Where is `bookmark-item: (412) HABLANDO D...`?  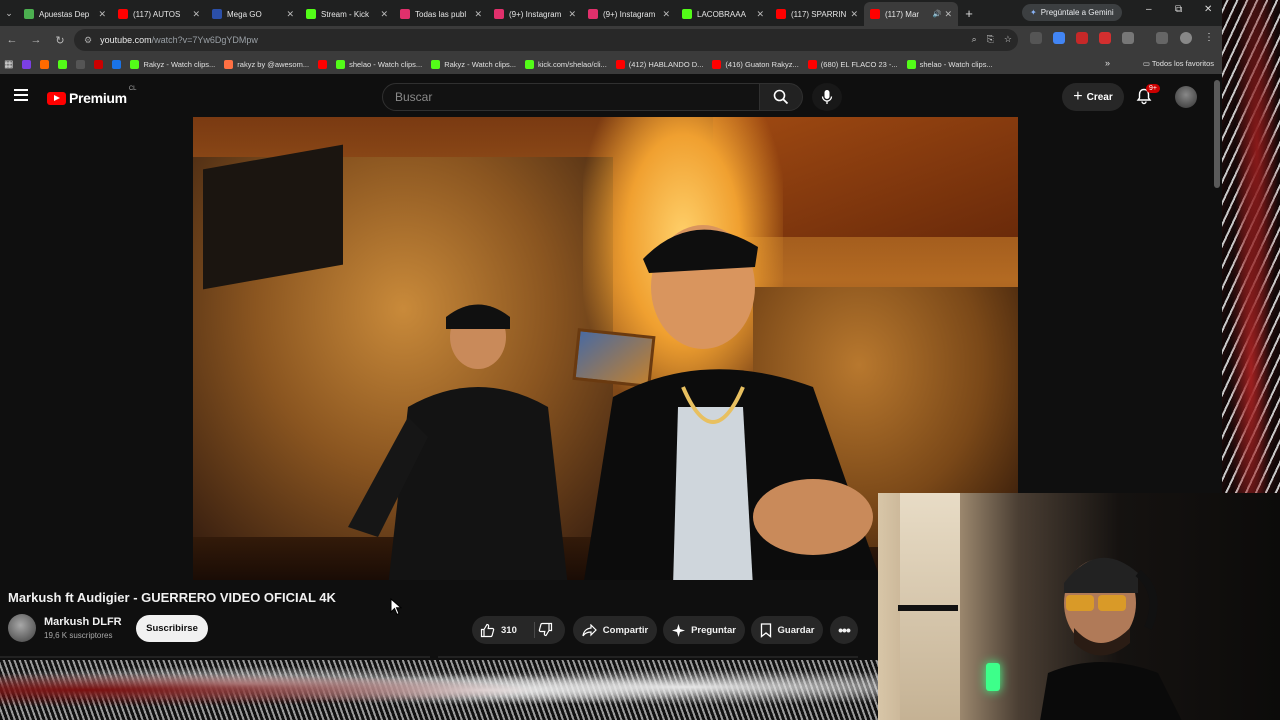
bookmark-item: (412) HABLANDO D... is located at coordinates (659, 64).